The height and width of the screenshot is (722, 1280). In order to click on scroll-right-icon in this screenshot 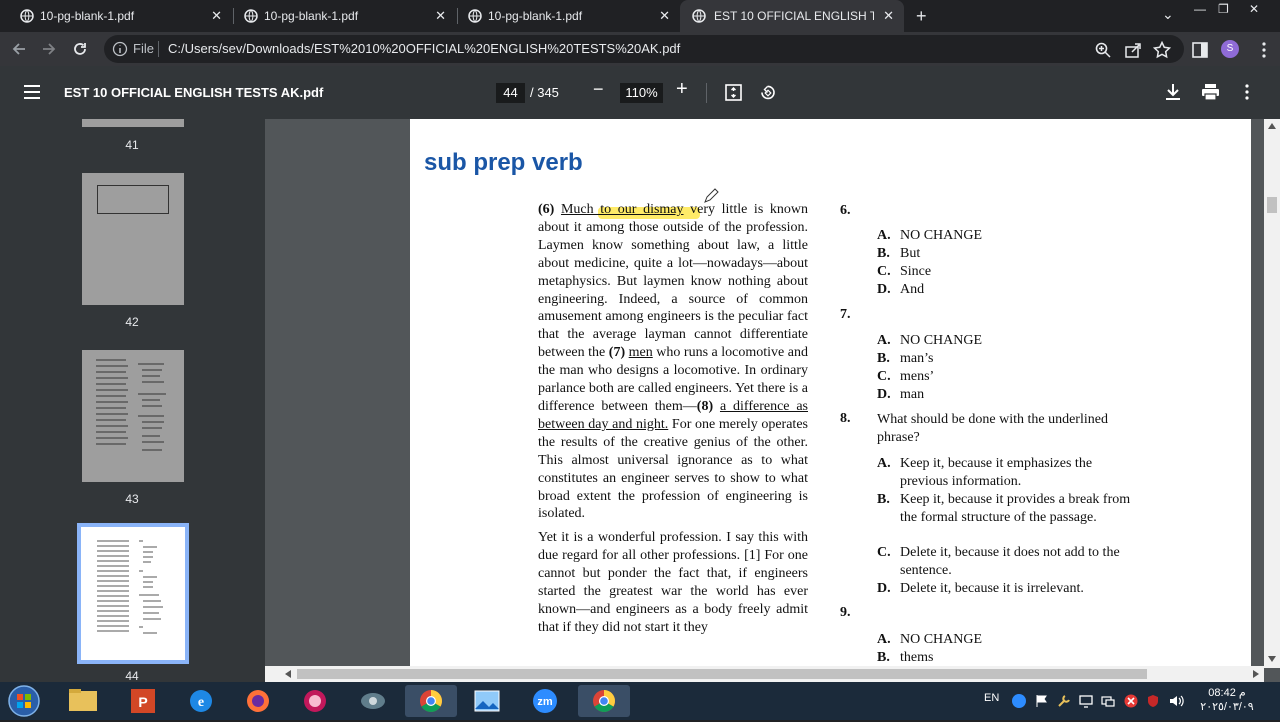, I will do `click(1256, 674)`.